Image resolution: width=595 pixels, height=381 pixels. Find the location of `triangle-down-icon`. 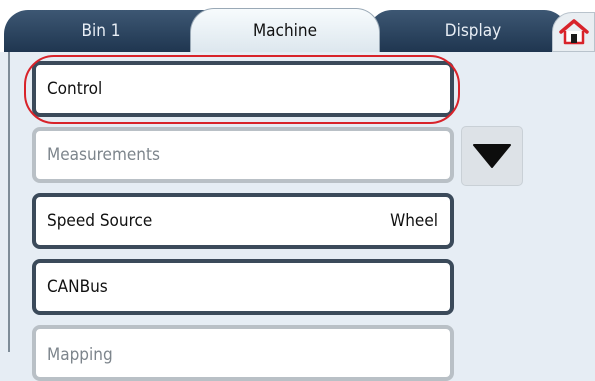

triangle-down-icon is located at coordinates (492, 156).